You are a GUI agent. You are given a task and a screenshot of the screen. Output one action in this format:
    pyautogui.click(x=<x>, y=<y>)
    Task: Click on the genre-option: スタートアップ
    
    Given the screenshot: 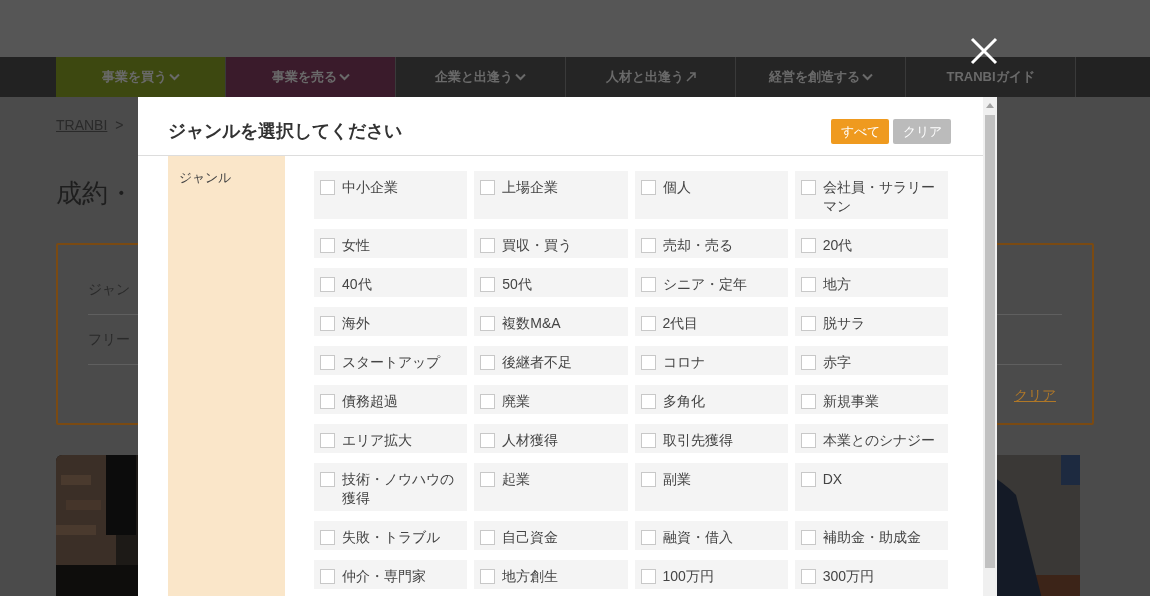 What is the action you would take?
    pyautogui.click(x=391, y=360)
    